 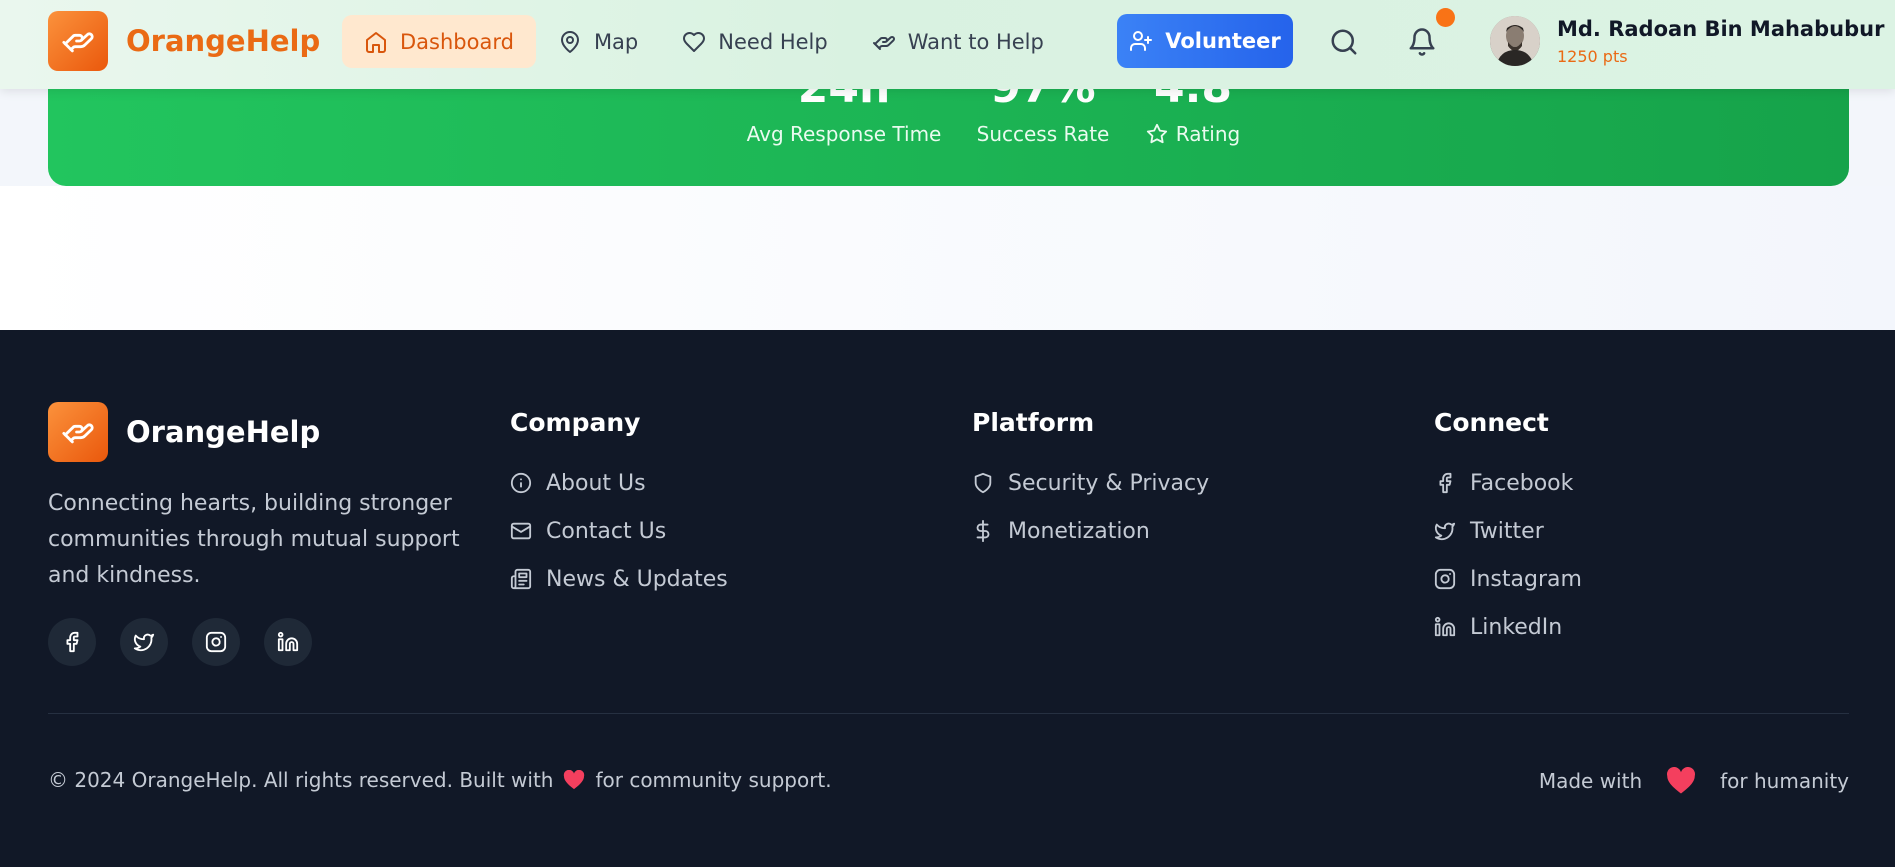 I want to click on footer-link-label: Instagram, so click(x=1526, y=579).